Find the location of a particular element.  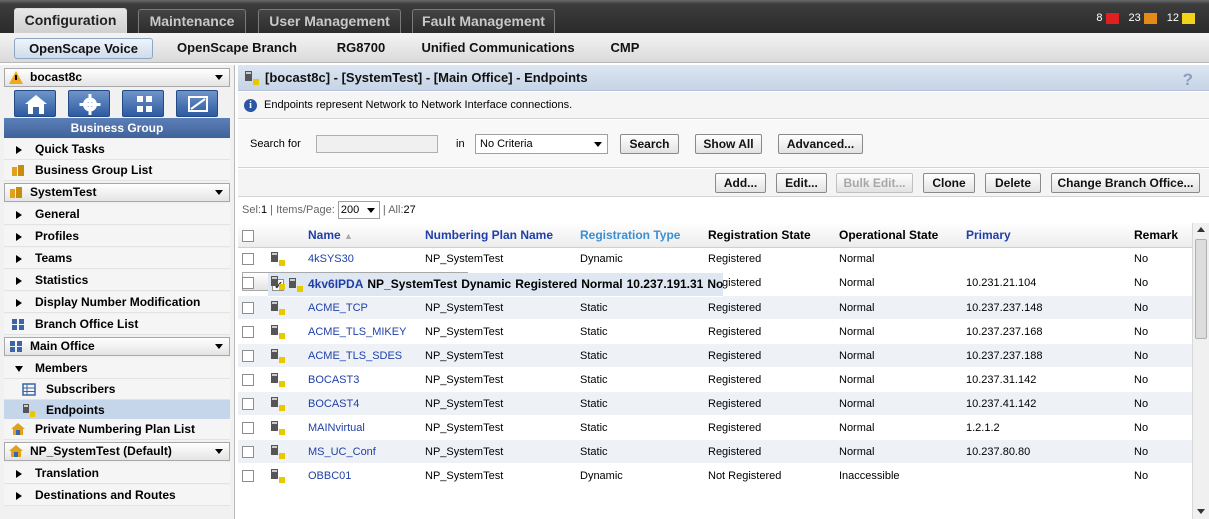

clone-button: Clone is located at coordinates (949, 183).